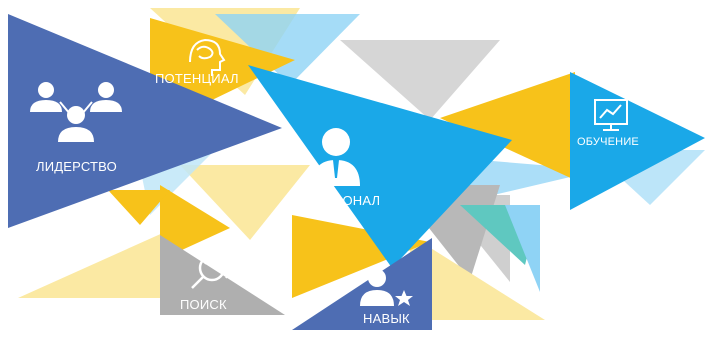  What do you see at coordinates (197, 78) in the screenshot?
I see `label-potential: ПОТЕНЦИАЛ` at bounding box center [197, 78].